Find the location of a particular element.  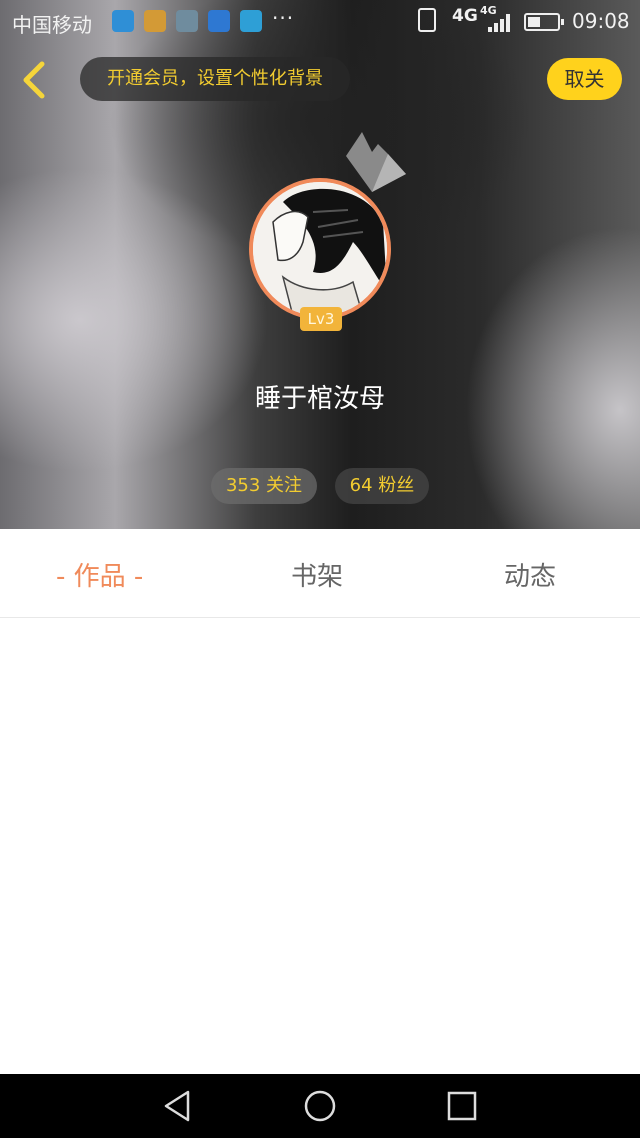

unfollow-button: 取关 is located at coordinates (584, 79).